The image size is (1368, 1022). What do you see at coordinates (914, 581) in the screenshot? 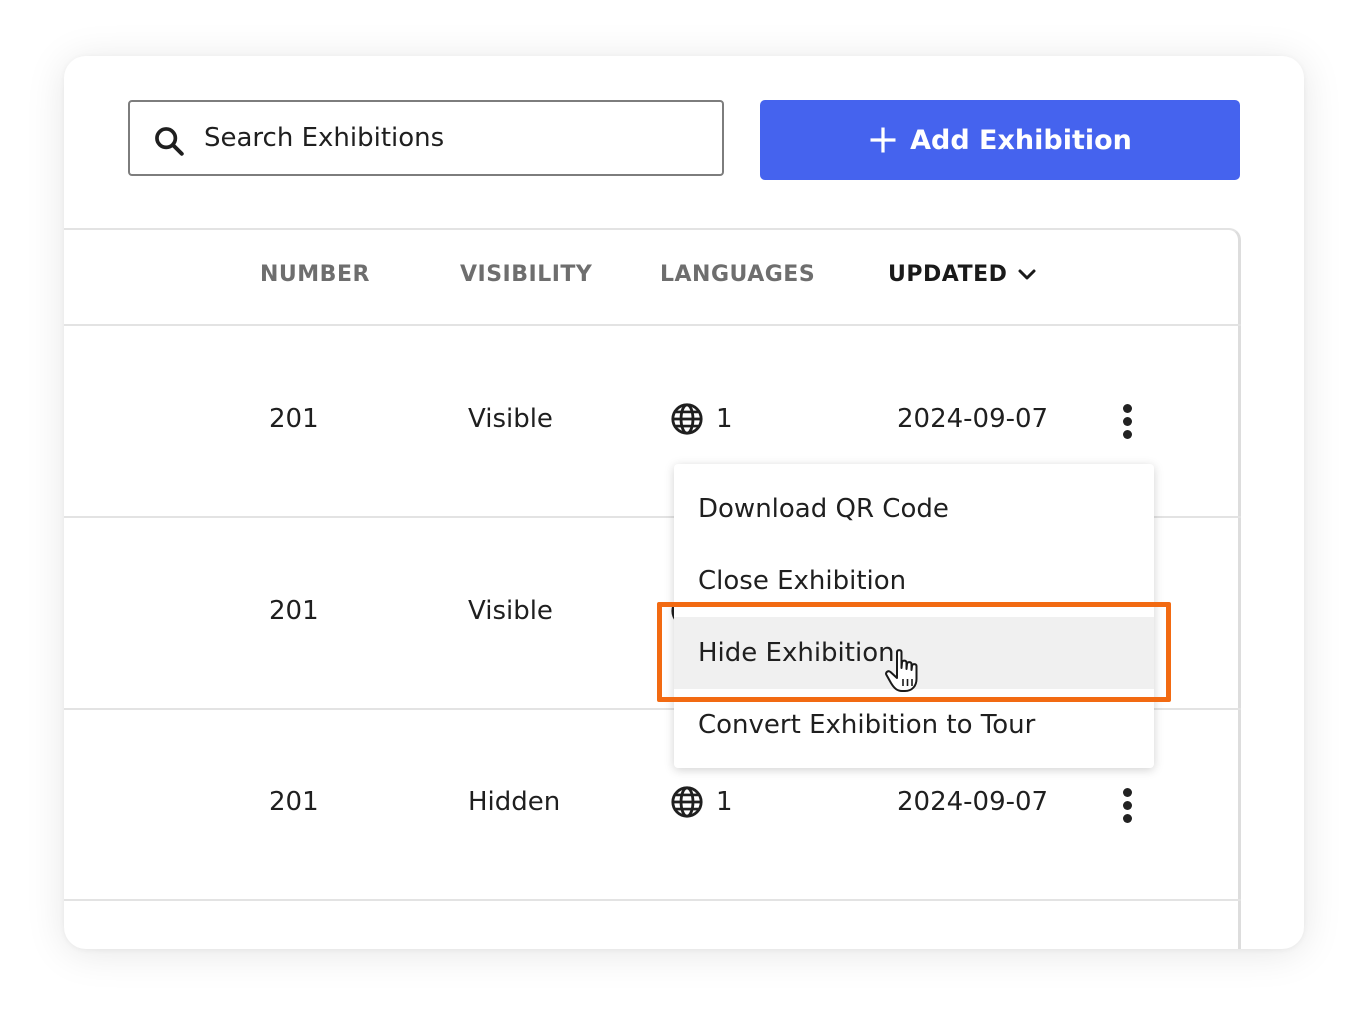
I see `menu-item-close-exhibition: Close Exhibition` at bounding box center [914, 581].